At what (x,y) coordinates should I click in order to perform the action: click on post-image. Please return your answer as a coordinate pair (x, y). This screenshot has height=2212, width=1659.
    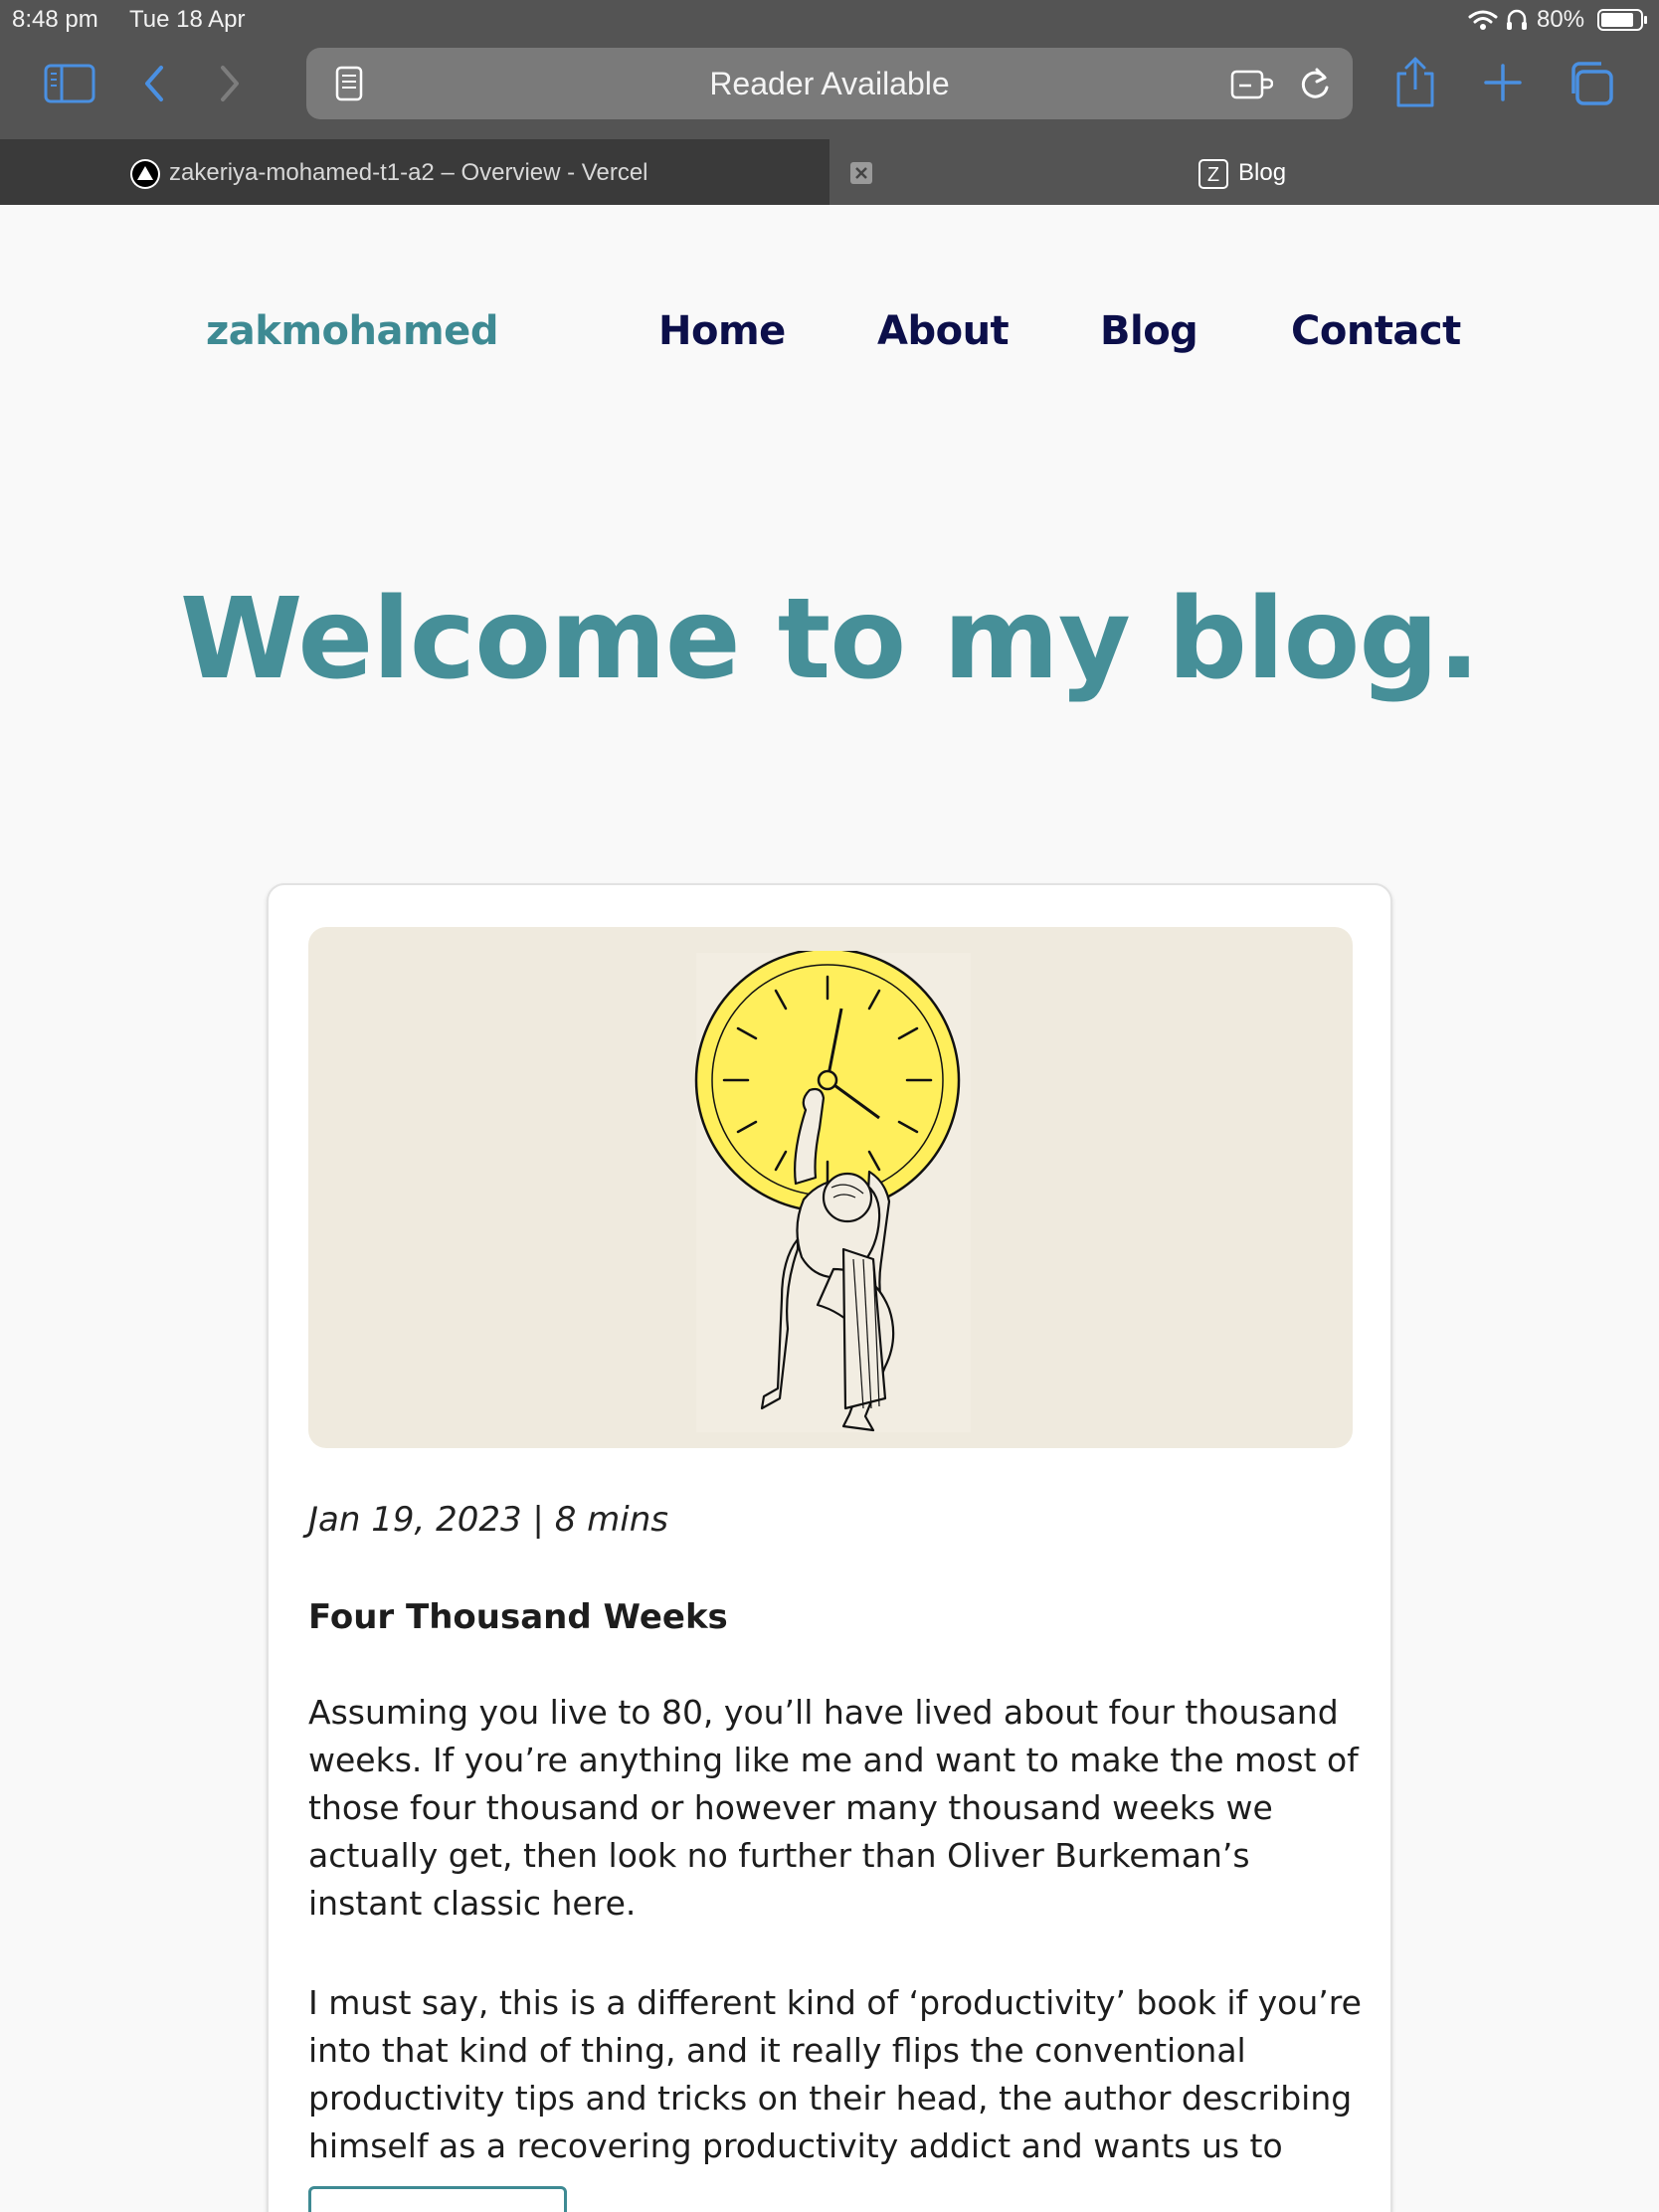
    Looking at the image, I should click on (830, 1187).